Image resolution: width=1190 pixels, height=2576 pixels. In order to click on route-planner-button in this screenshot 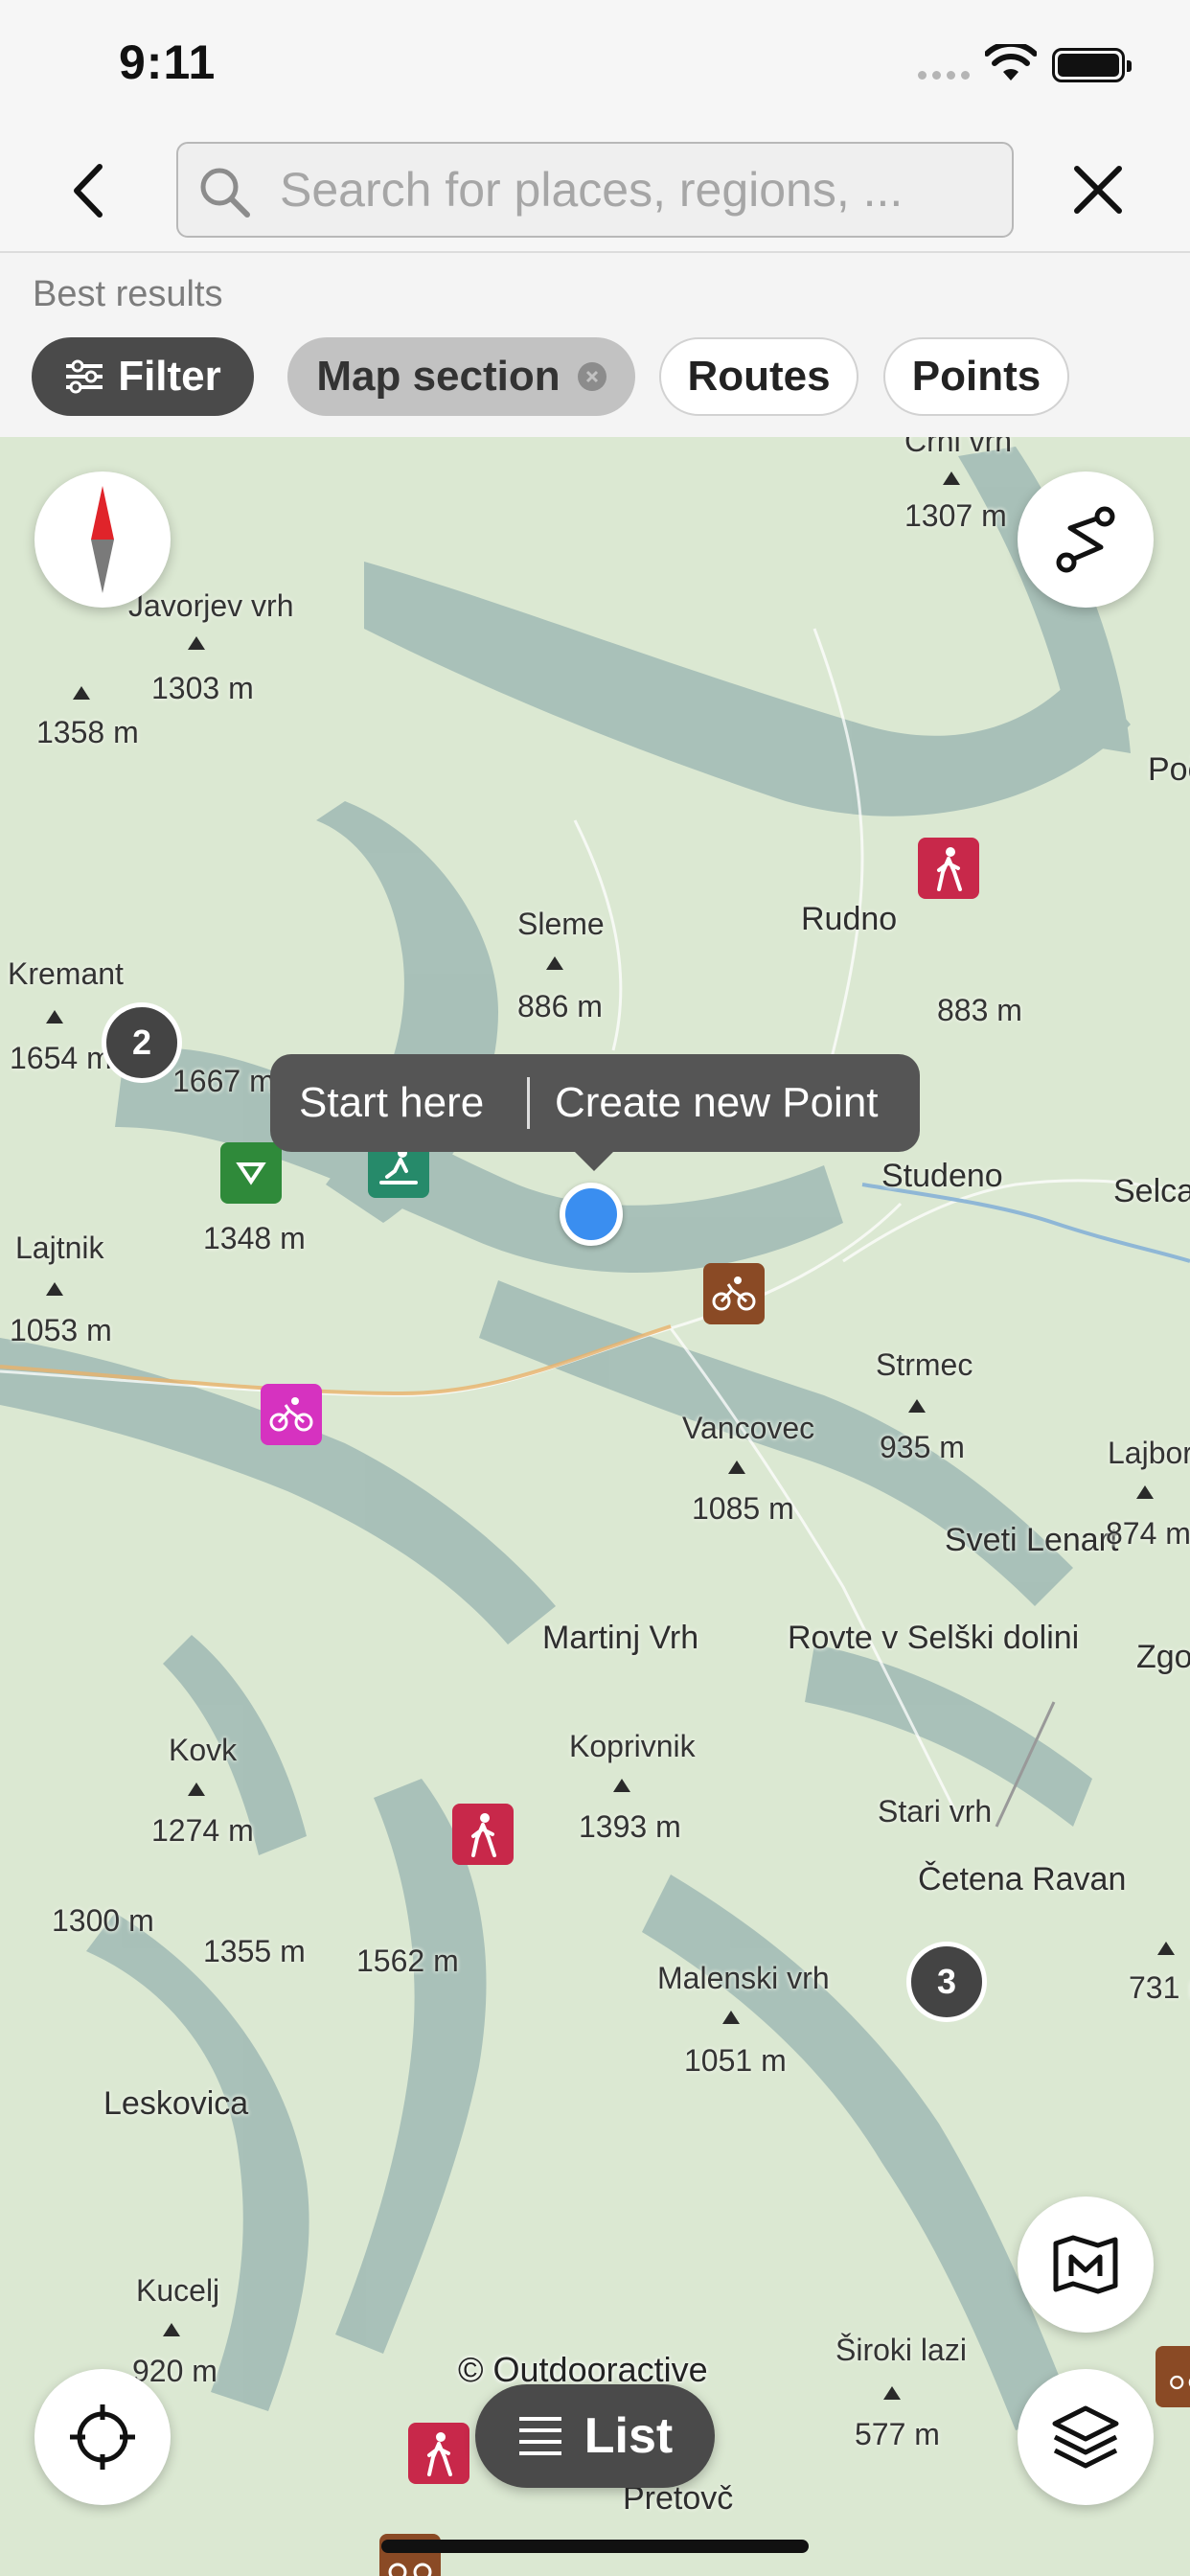, I will do `click(1086, 540)`.